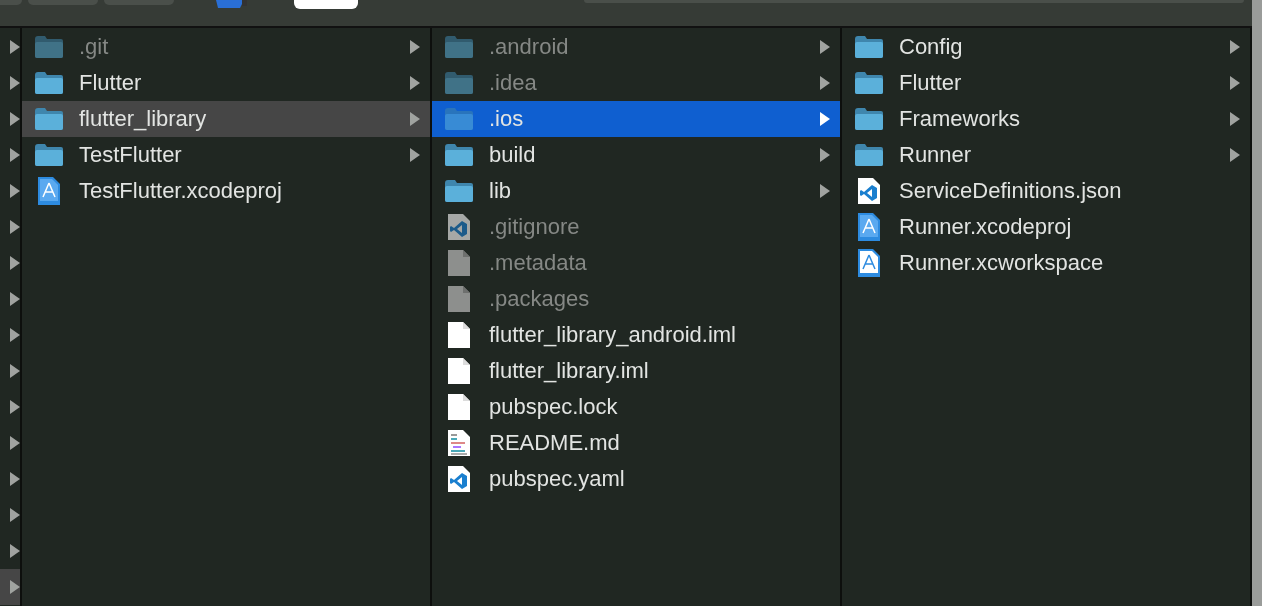 The height and width of the screenshot is (606, 1262). Describe the element at coordinates (459, 443) in the screenshot. I see `text-file-icon` at that location.